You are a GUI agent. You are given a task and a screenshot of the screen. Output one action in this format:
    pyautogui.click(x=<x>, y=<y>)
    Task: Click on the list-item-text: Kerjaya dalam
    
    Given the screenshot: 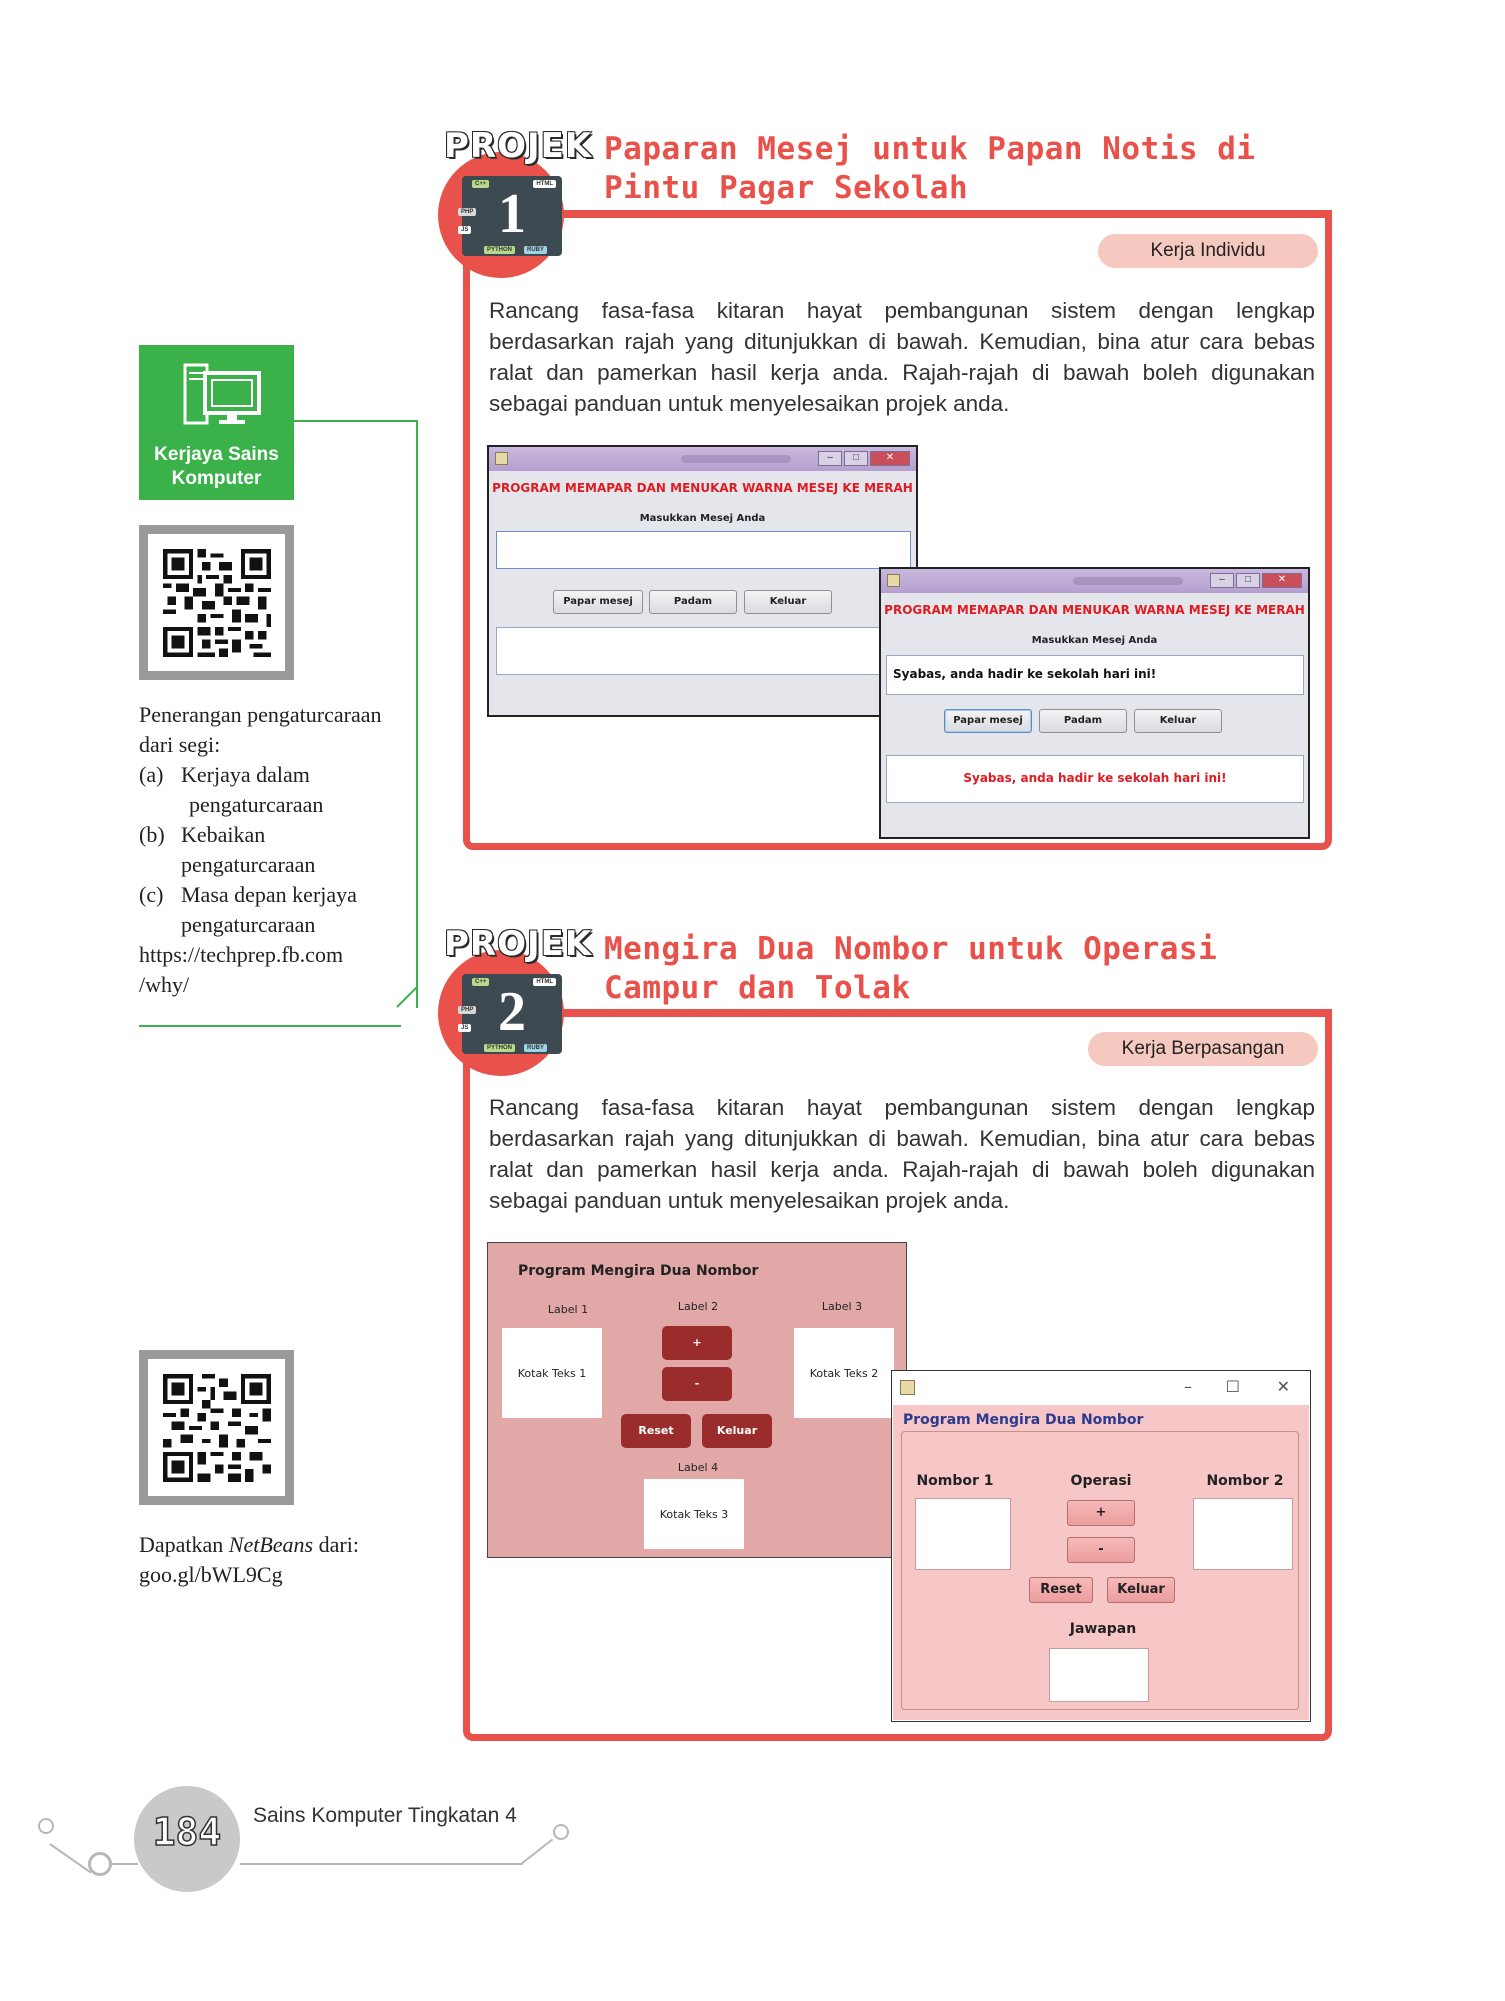 What is the action you would take?
    pyautogui.click(x=245, y=774)
    